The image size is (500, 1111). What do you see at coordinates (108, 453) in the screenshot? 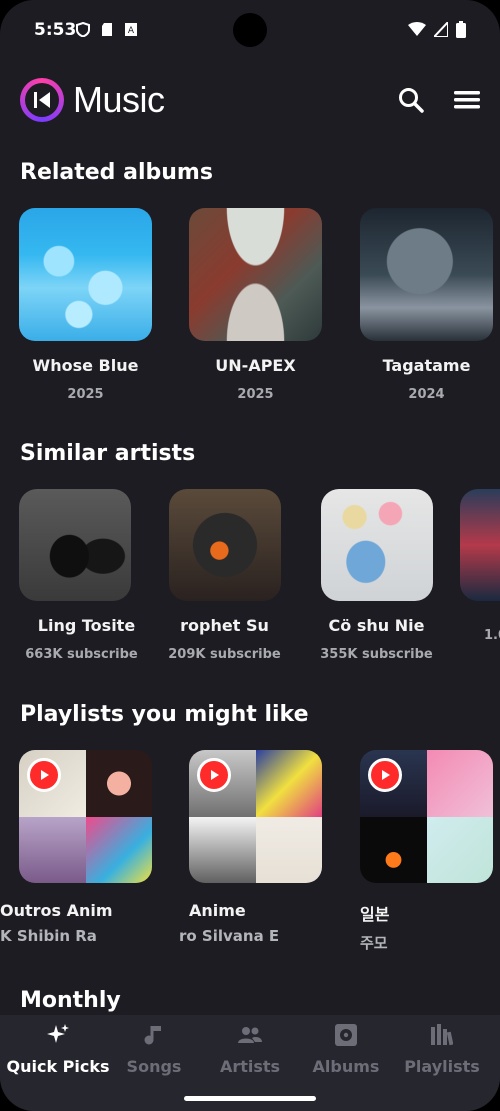
I see `section-title-similar-artists: Similar artists` at bounding box center [108, 453].